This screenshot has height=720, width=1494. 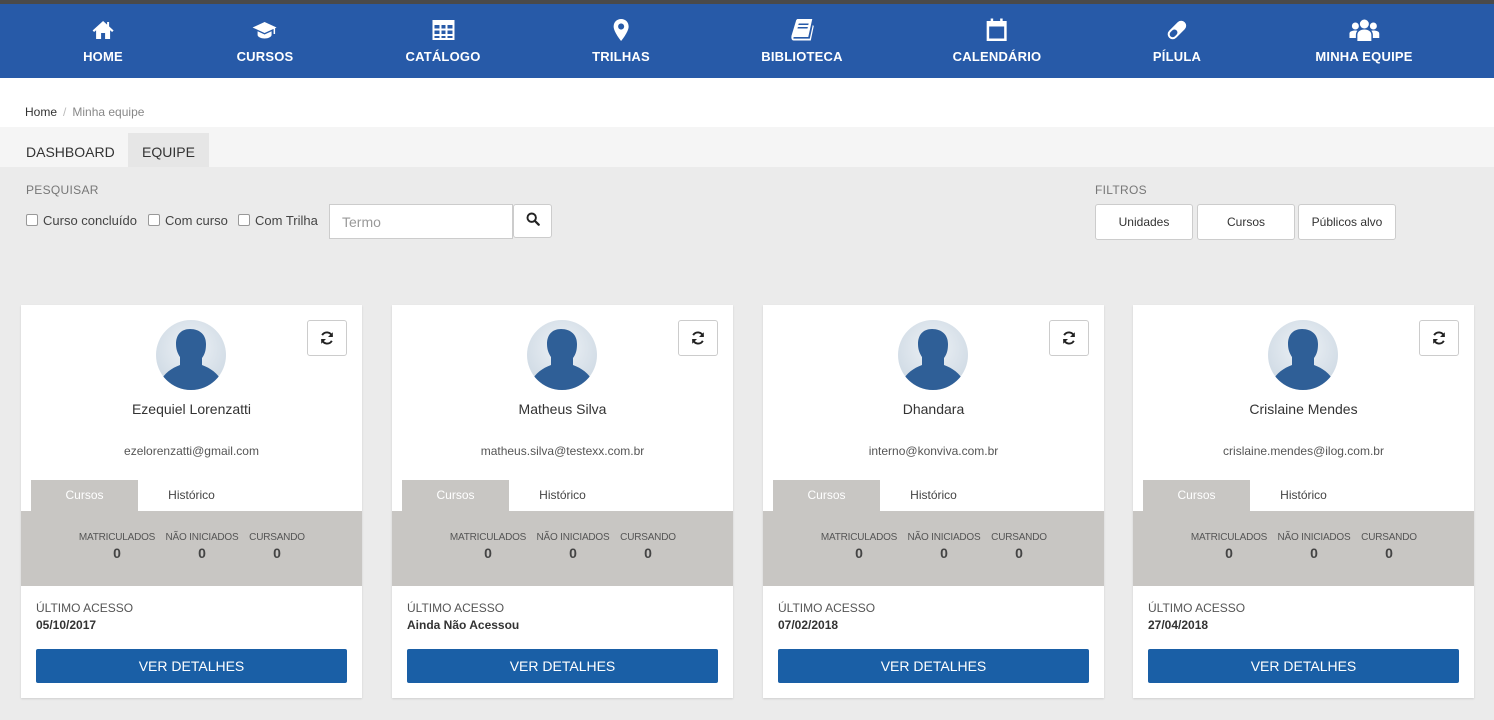 What do you see at coordinates (168, 150) in the screenshot?
I see `tab-equipe: EQUIPE` at bounding box center [168, 150].